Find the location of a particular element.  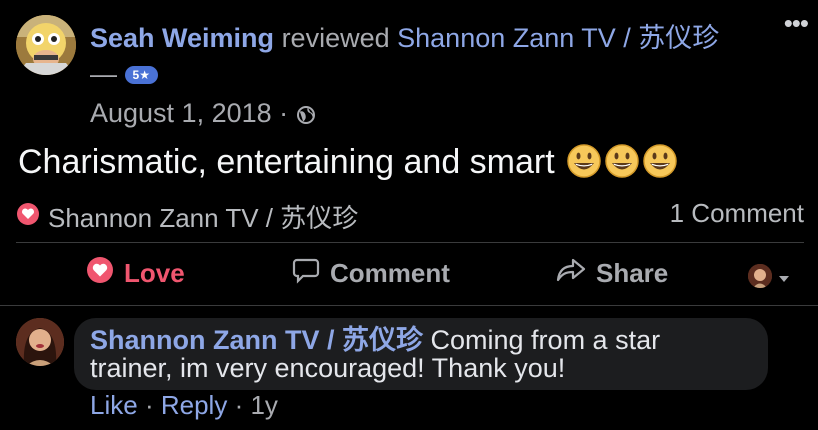

love-button: Love is located at coordinates (135, 273).